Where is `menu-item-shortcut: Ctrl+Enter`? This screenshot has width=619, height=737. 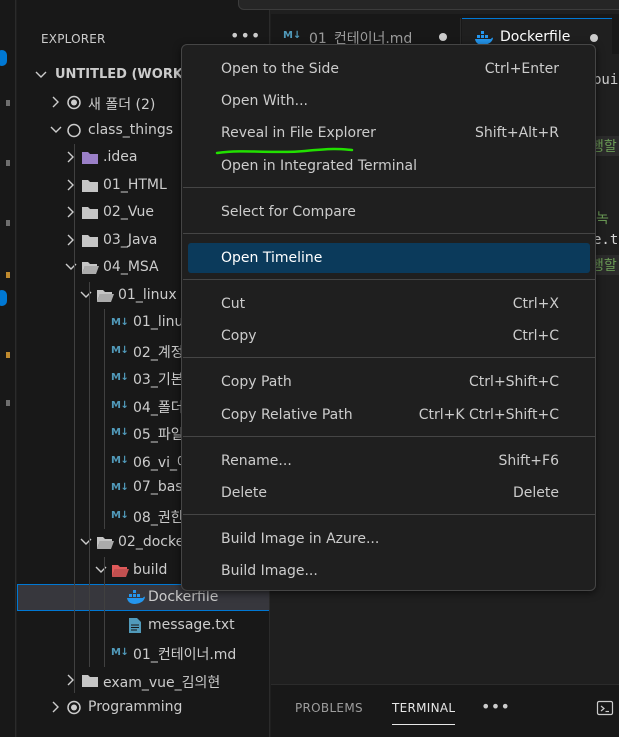 menu-item-shortcut: Ctrl+Enter is located at coordinates (521, 69).